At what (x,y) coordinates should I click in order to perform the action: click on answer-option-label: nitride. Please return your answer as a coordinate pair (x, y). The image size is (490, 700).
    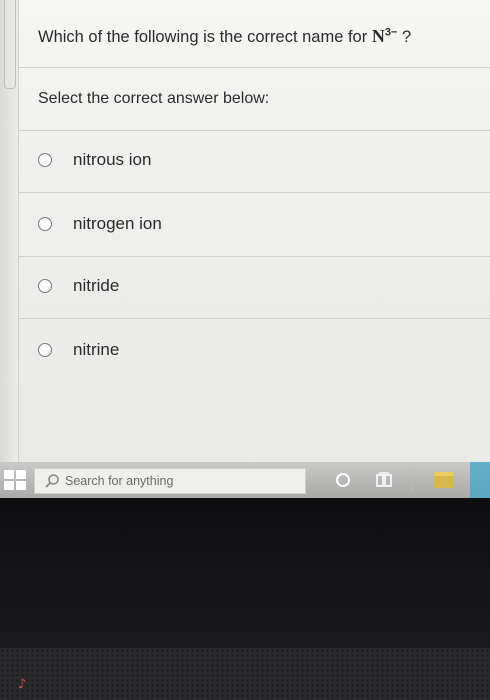
    Looking at the image, I should click on (96, 285).